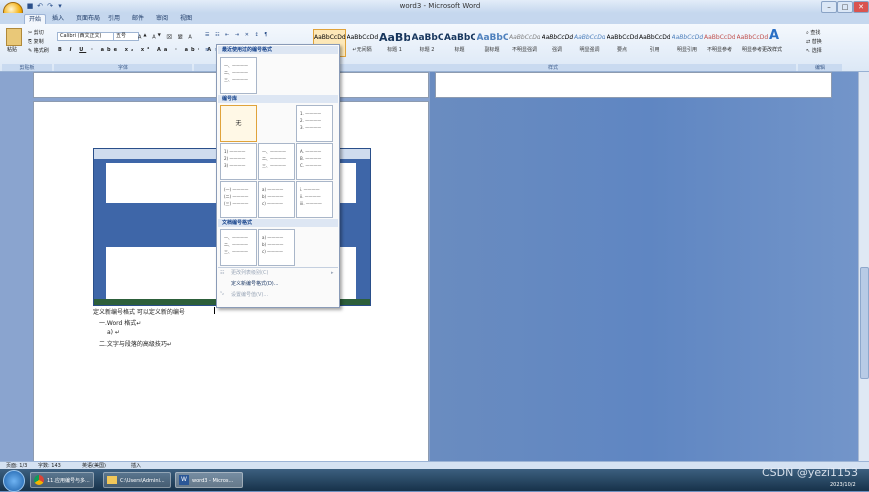 Image resolution: width=869 pixels, height=492 pixels. What do you see at coordinates (427, 43) in the screenshot?
I see `style-item-3: AaBbC 标题 2` at bounding box center [427, 43].